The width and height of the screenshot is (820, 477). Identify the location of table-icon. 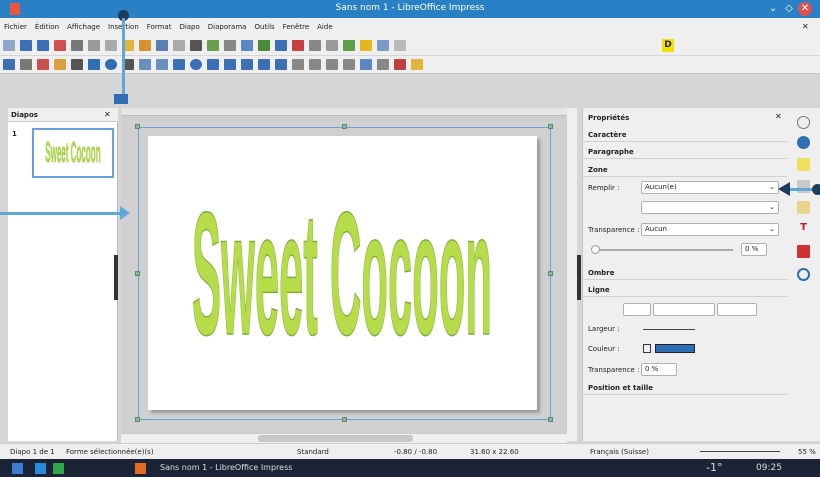
(247, 45).